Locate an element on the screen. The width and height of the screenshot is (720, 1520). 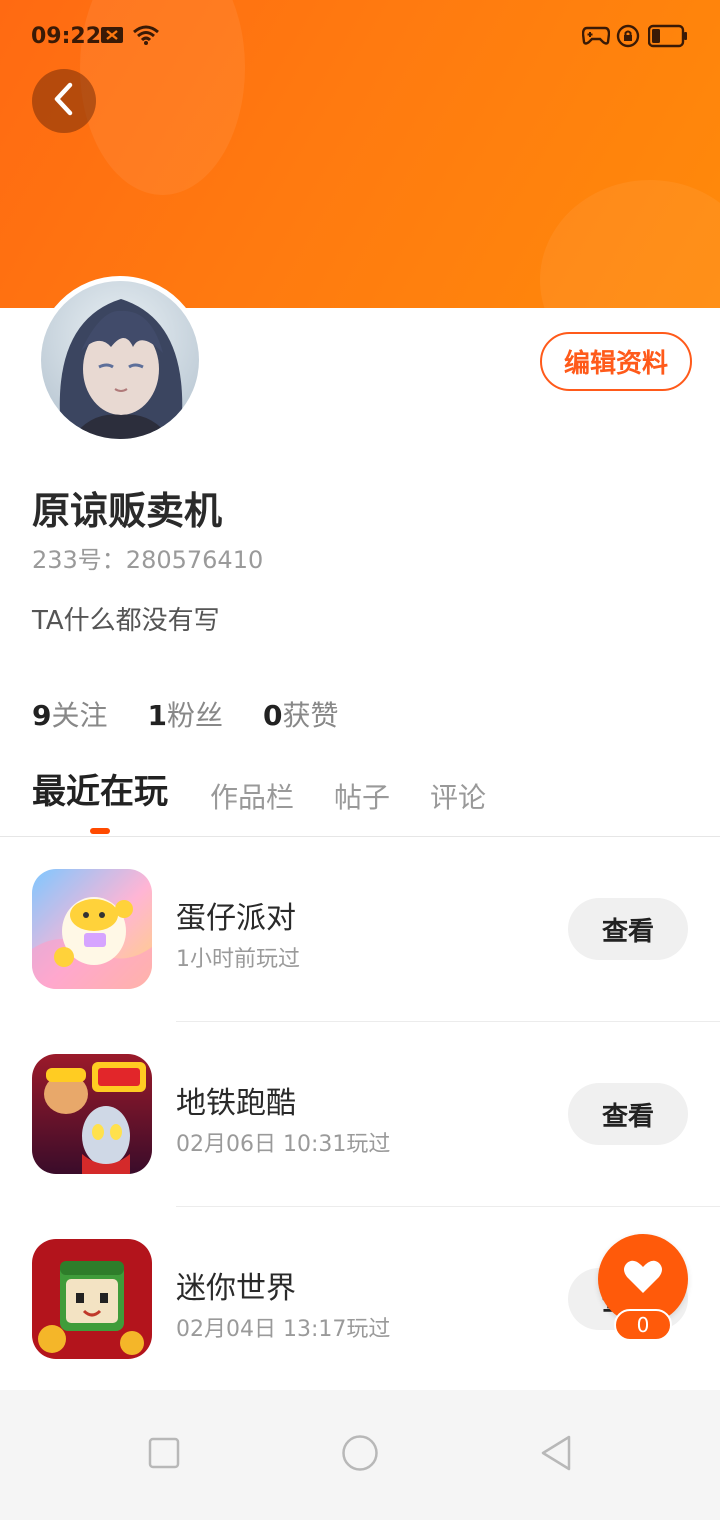
nav-back-button is located at coordinates (556, 1455).